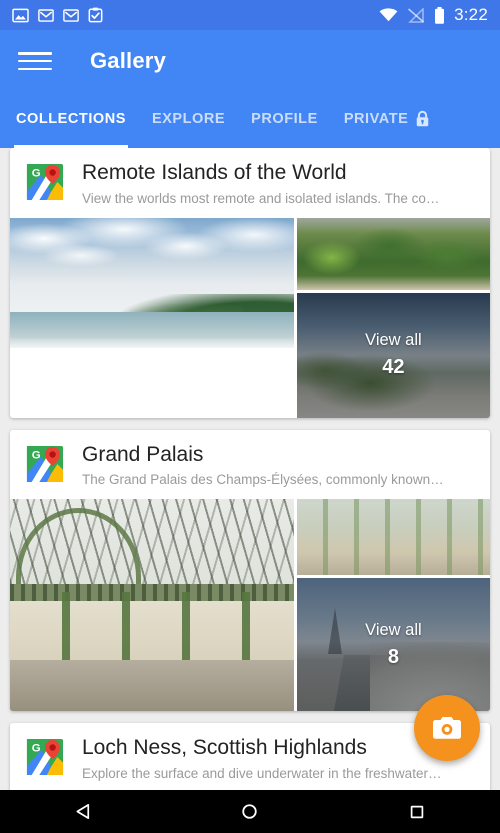 The image size is (500, 833). Describe the element at coordinates (214, 172) in the screenshot. I see `card-title: Remote Islands of the World` at that location.